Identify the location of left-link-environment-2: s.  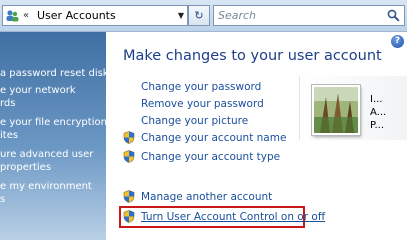
(2, 199).